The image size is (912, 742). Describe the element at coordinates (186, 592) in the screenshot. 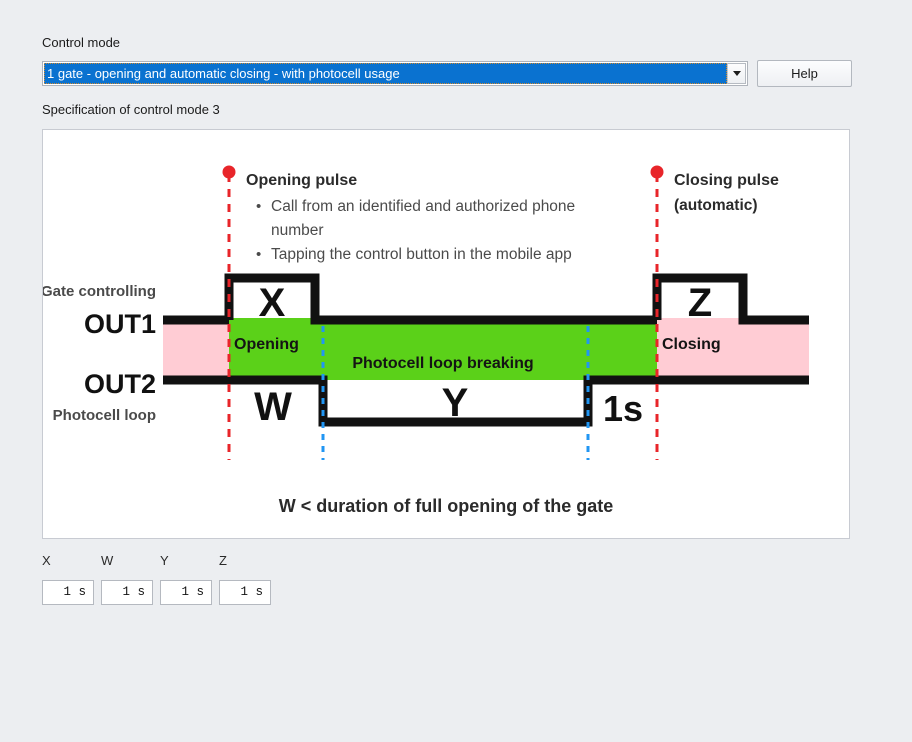

I see `param-input-y: 1 s` at that location.